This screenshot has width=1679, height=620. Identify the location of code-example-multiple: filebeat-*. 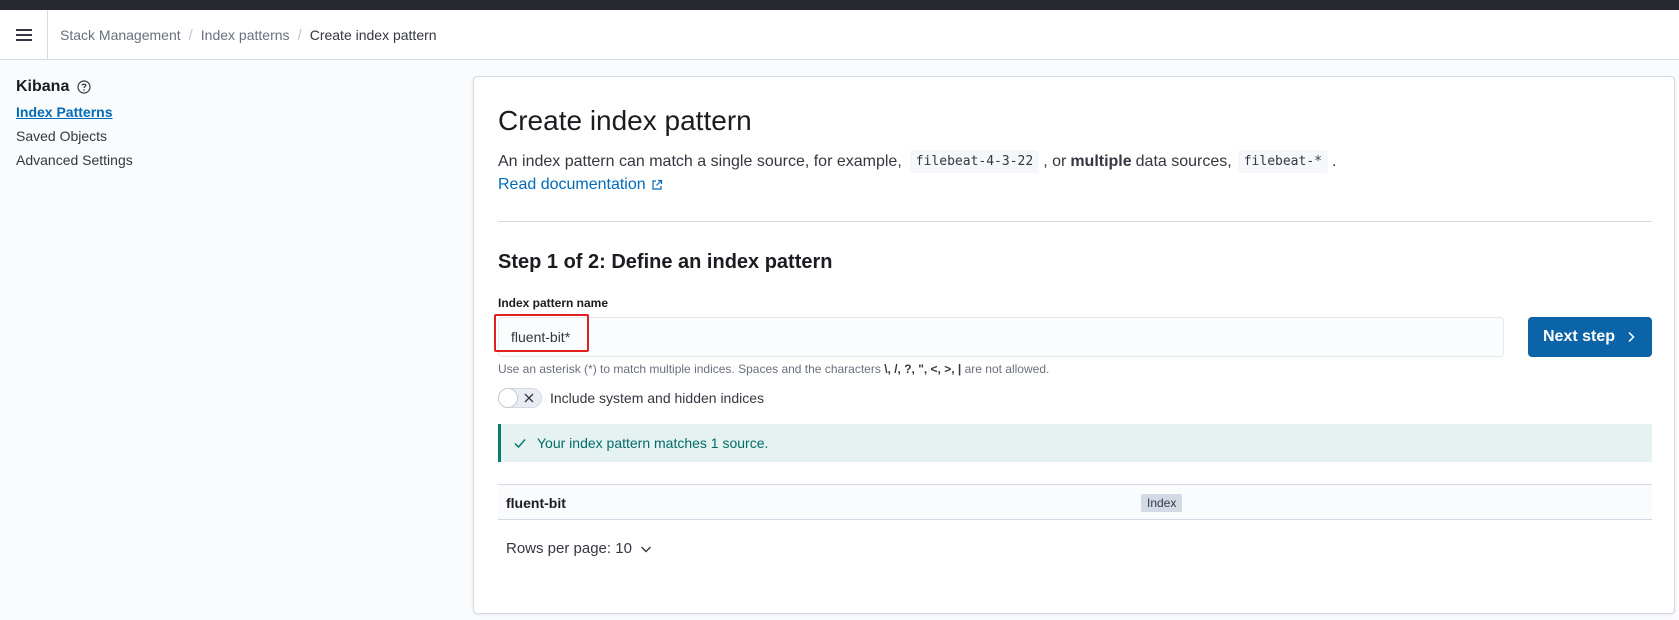
(1282, 161).